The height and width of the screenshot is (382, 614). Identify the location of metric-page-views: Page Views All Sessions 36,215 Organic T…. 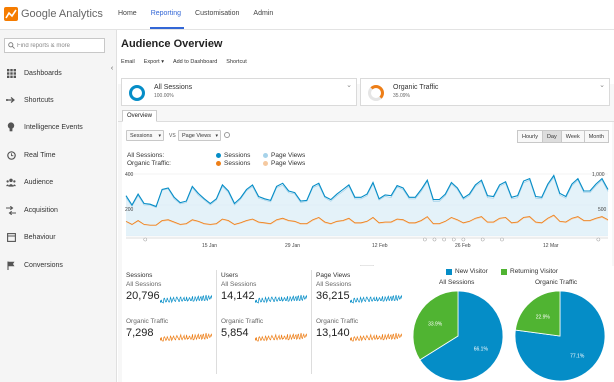
(357, 324).